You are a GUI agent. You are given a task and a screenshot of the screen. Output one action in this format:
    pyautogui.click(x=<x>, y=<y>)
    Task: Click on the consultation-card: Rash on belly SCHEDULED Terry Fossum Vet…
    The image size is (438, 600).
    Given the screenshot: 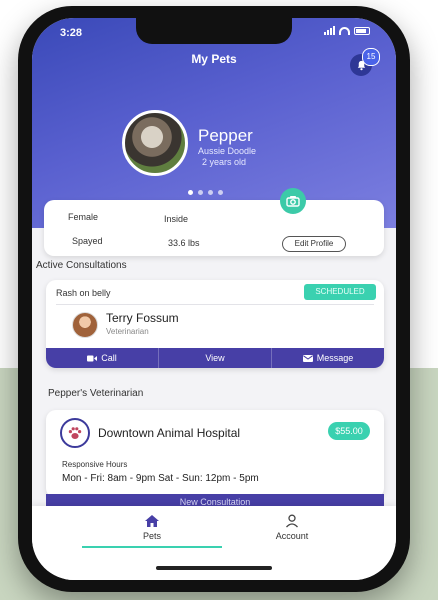 What is the action you would take?
    pyautogui.click(x=215, y=324)
    